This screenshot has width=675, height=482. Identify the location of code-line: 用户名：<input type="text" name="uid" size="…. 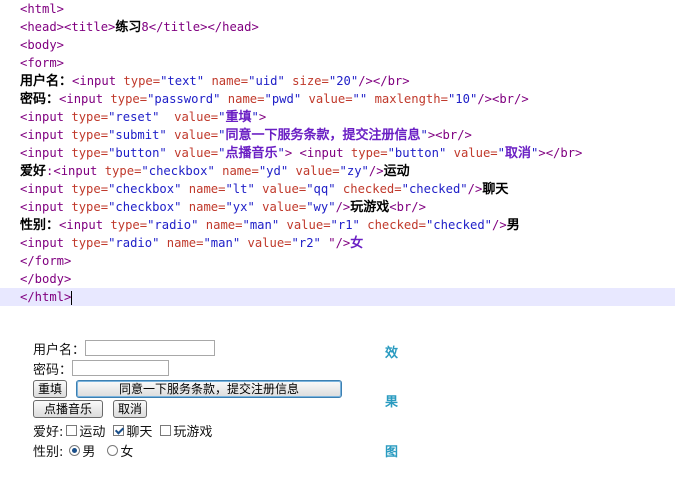
(215, 81).